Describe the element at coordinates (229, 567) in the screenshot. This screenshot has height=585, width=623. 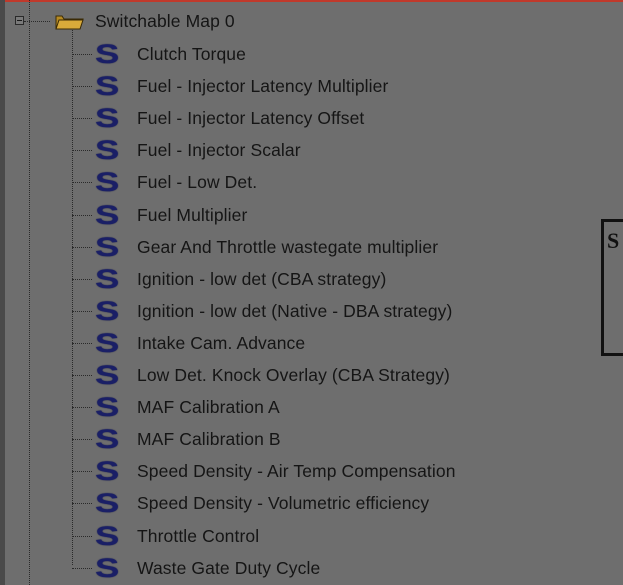
I see `tree-item-label: Waste Gate Duty Cycle` at that location.